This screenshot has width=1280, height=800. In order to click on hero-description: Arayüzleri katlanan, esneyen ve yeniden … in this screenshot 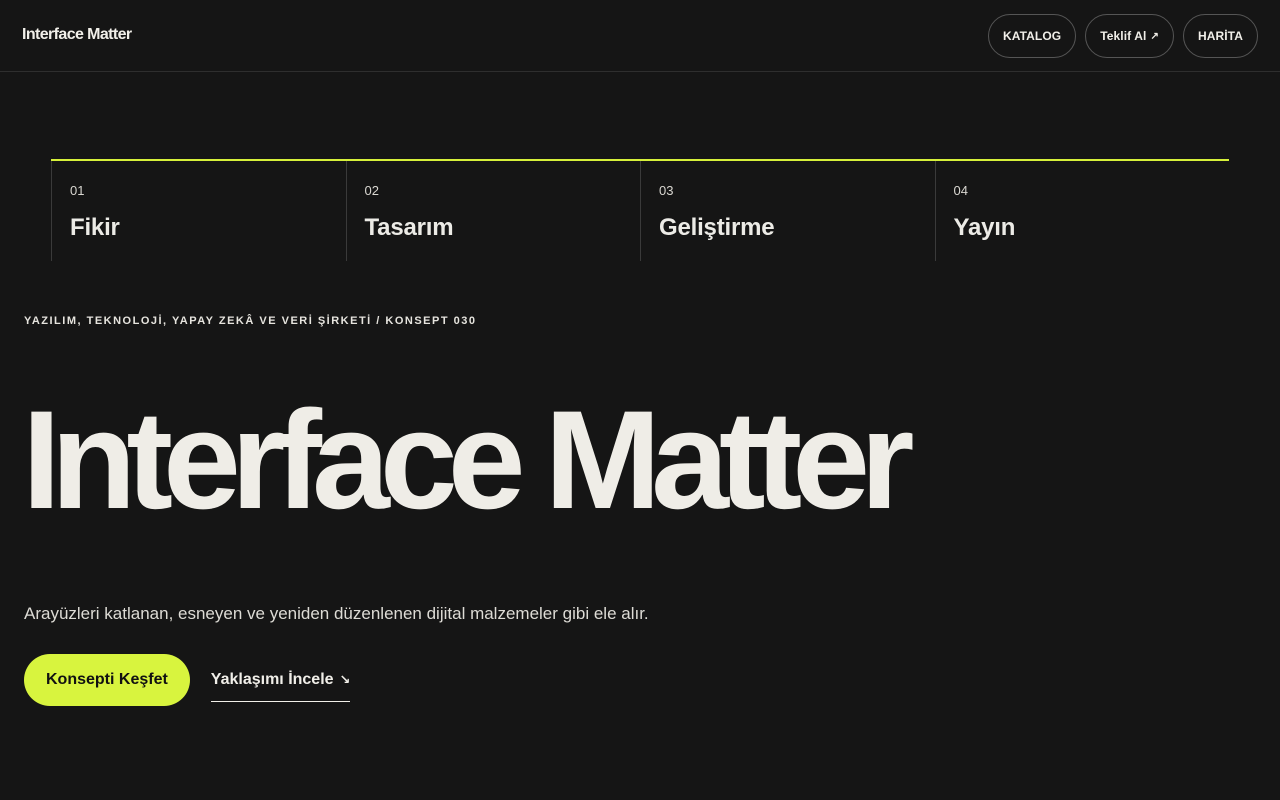, I will do `click(336, 613)`.